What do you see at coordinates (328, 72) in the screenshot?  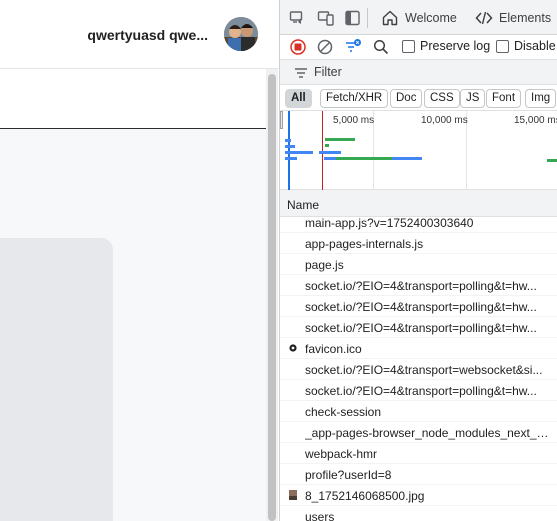 I see `filter-input: Filter` at bounding box center [328, 72].